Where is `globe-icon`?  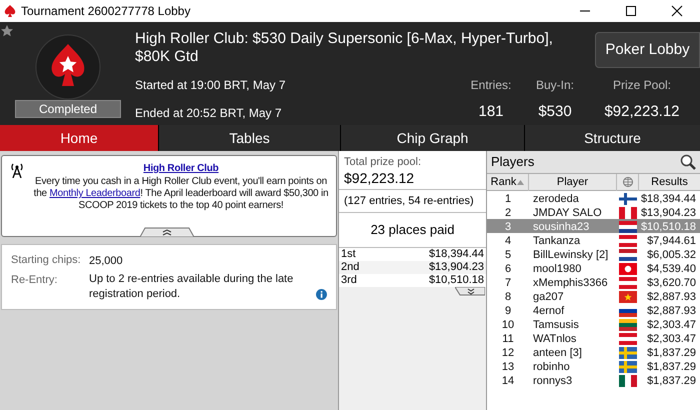 globe-icon is located at coordinates (627, 182).